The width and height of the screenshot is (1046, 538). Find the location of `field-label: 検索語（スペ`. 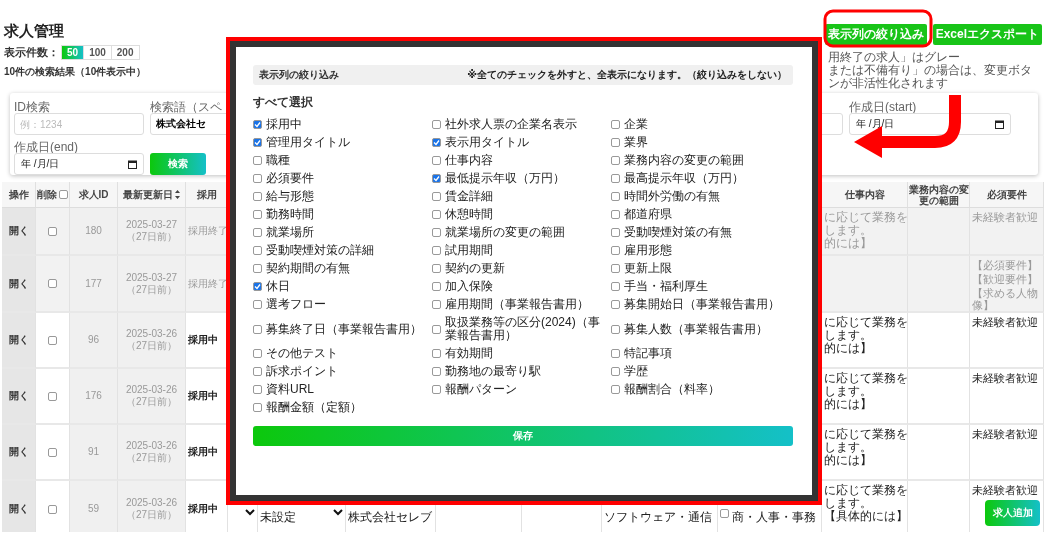

field-label: 検索語（スペ is located at coordinates (186, 107).